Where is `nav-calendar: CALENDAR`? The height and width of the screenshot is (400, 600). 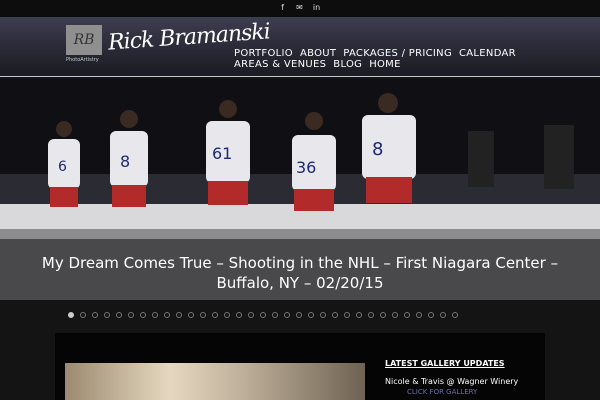
nav-calendar: CALENDAR is located at coordinates (487, 53).